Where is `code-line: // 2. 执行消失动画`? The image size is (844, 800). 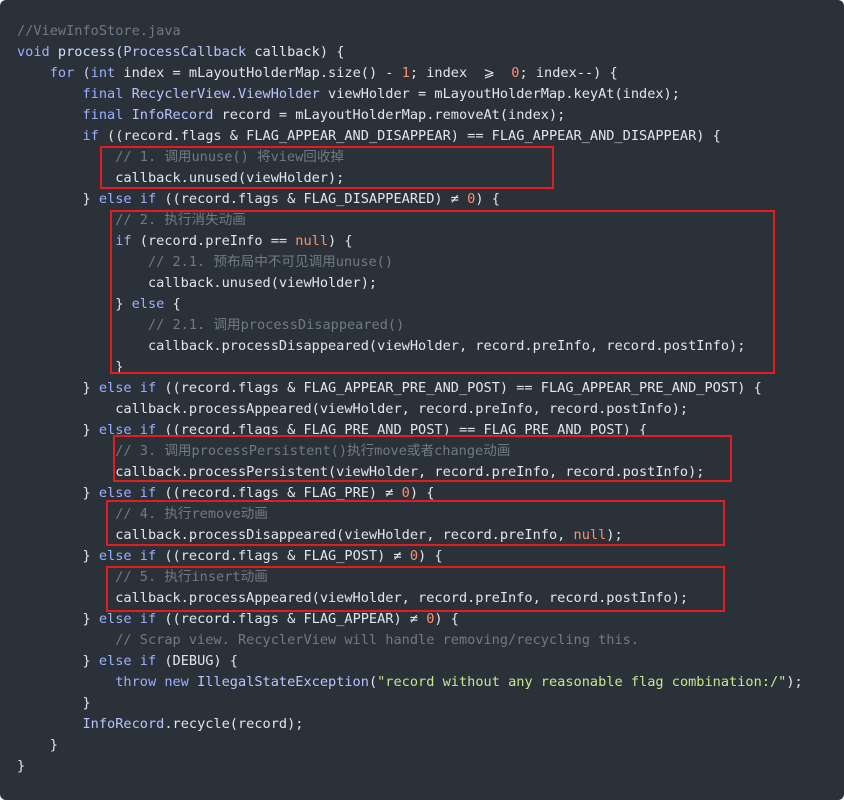 code-line: // 2. 执行消失动画 is located at coordinates (430, 220).